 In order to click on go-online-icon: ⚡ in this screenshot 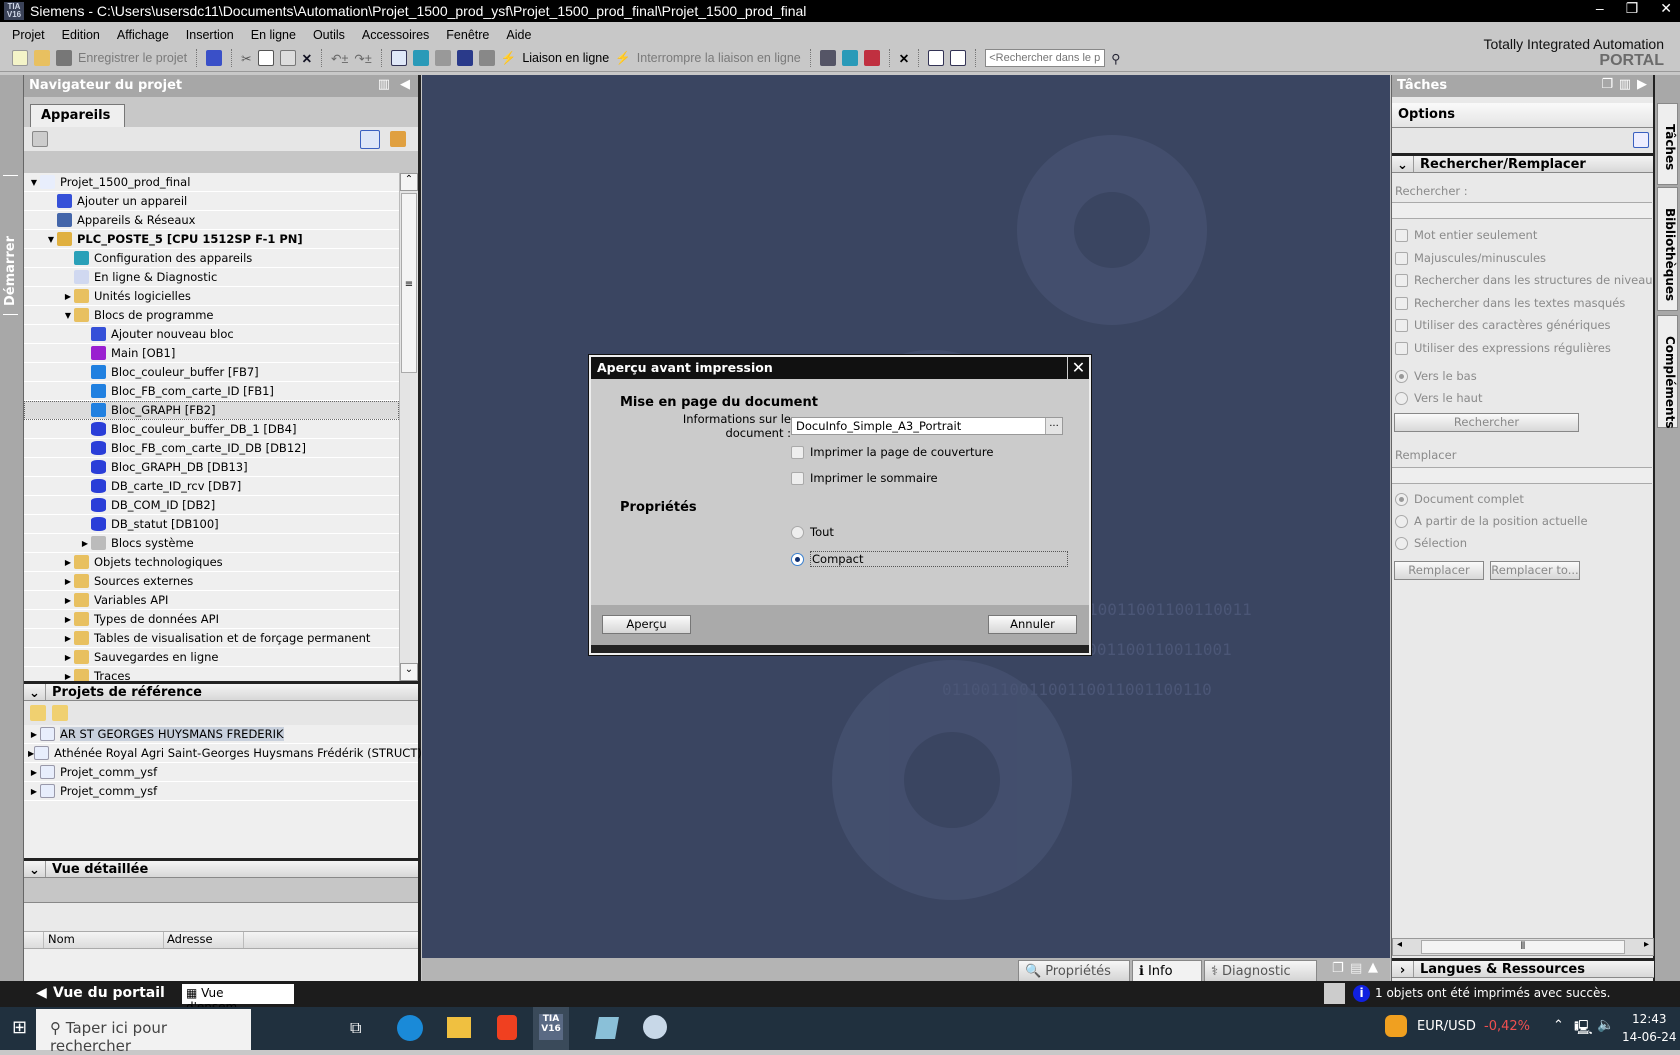, I will do `click(509, 58)`.